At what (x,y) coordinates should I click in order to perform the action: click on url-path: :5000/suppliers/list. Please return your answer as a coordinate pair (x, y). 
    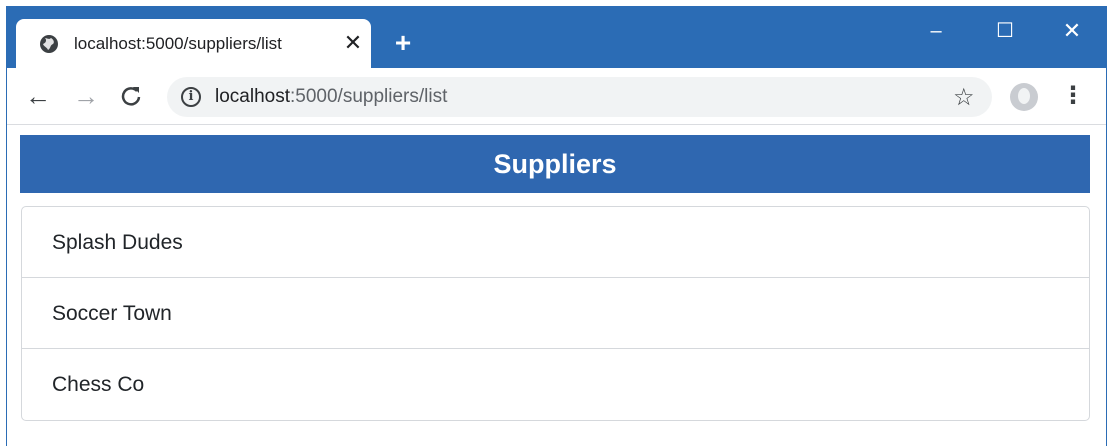
    Looking at the image, I should click on (369, 96).